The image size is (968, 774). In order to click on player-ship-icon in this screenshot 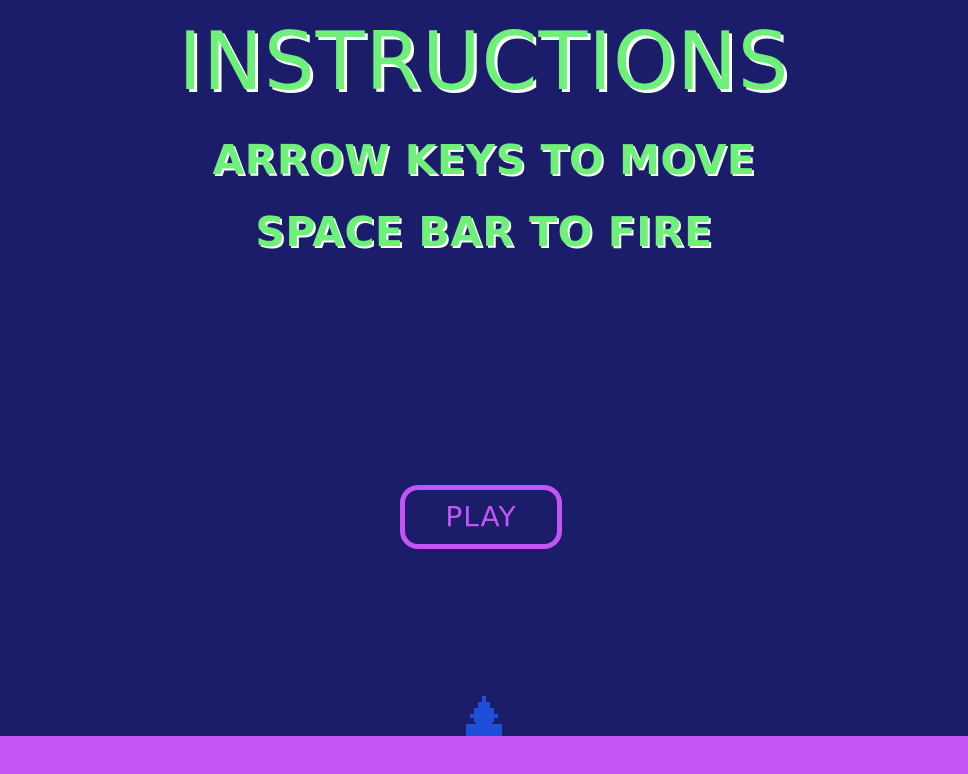, I will do `click(484, 716)`.